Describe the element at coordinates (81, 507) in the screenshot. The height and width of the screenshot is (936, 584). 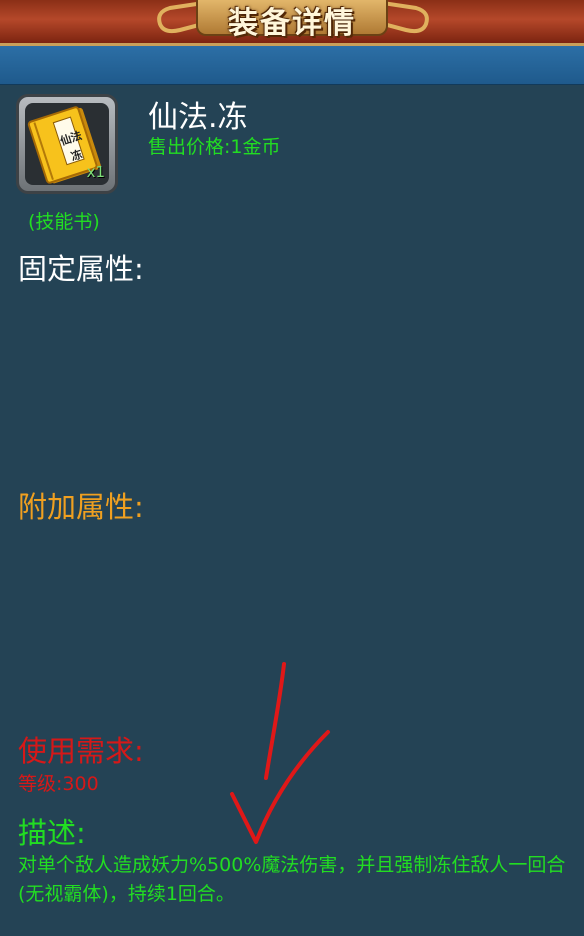
I see `extra-attributes-title: 附加属性:` at that location.